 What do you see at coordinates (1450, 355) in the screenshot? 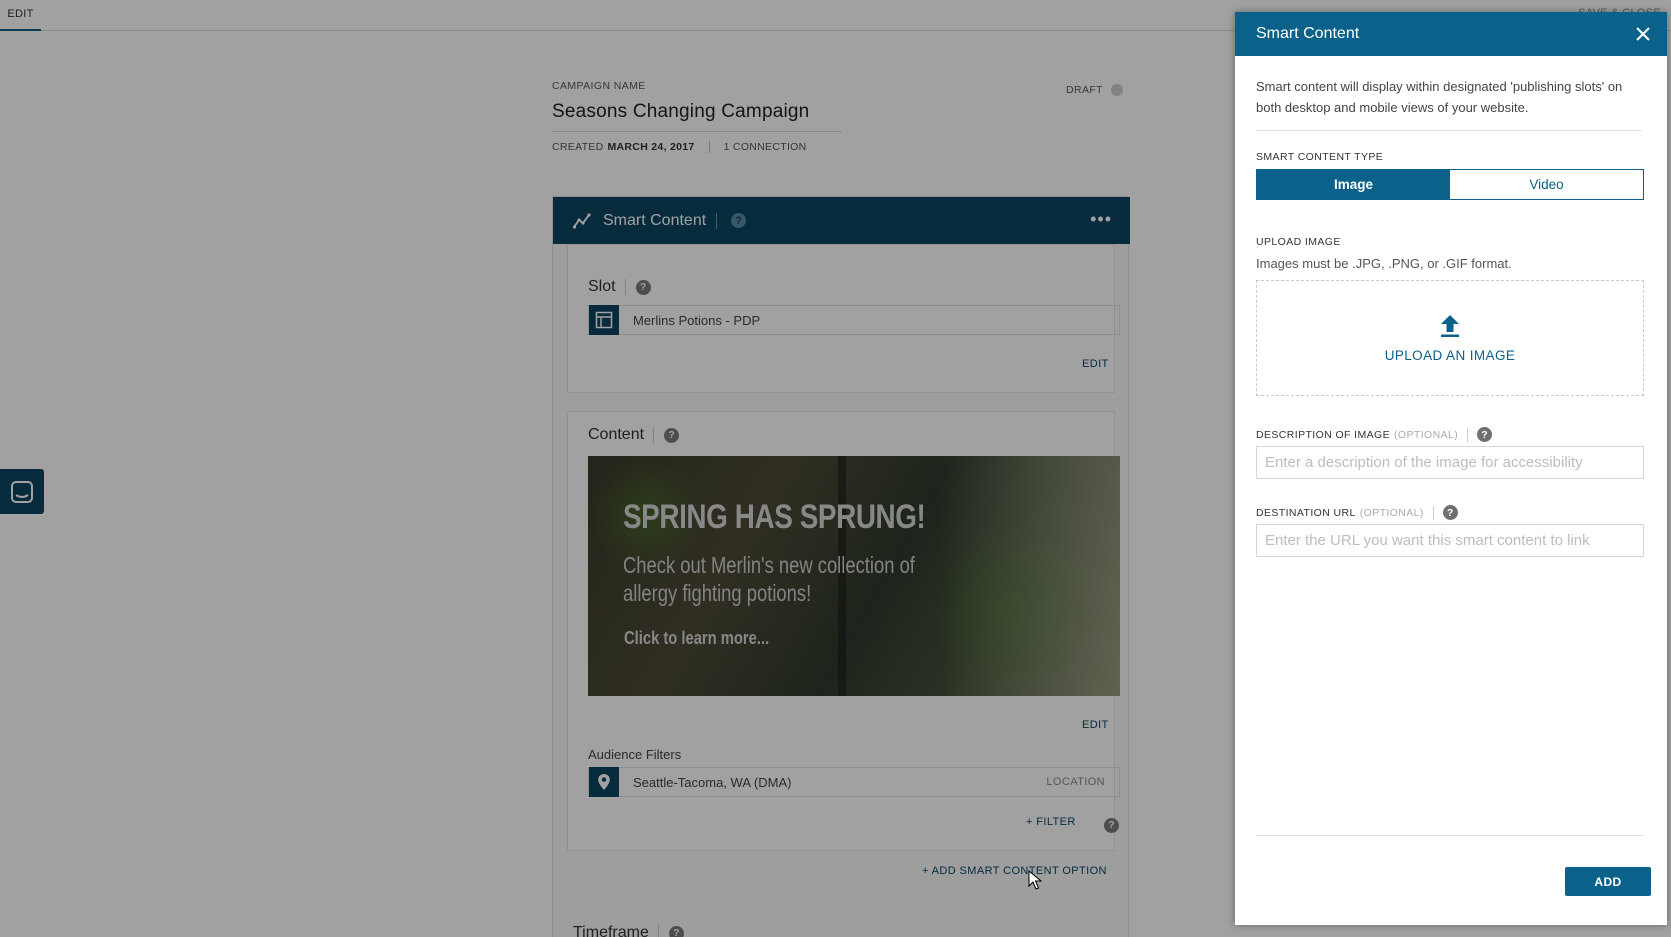
I see `upload-image-link: UPLOAD AN IMAGE` at bounding box center [1450, 355].